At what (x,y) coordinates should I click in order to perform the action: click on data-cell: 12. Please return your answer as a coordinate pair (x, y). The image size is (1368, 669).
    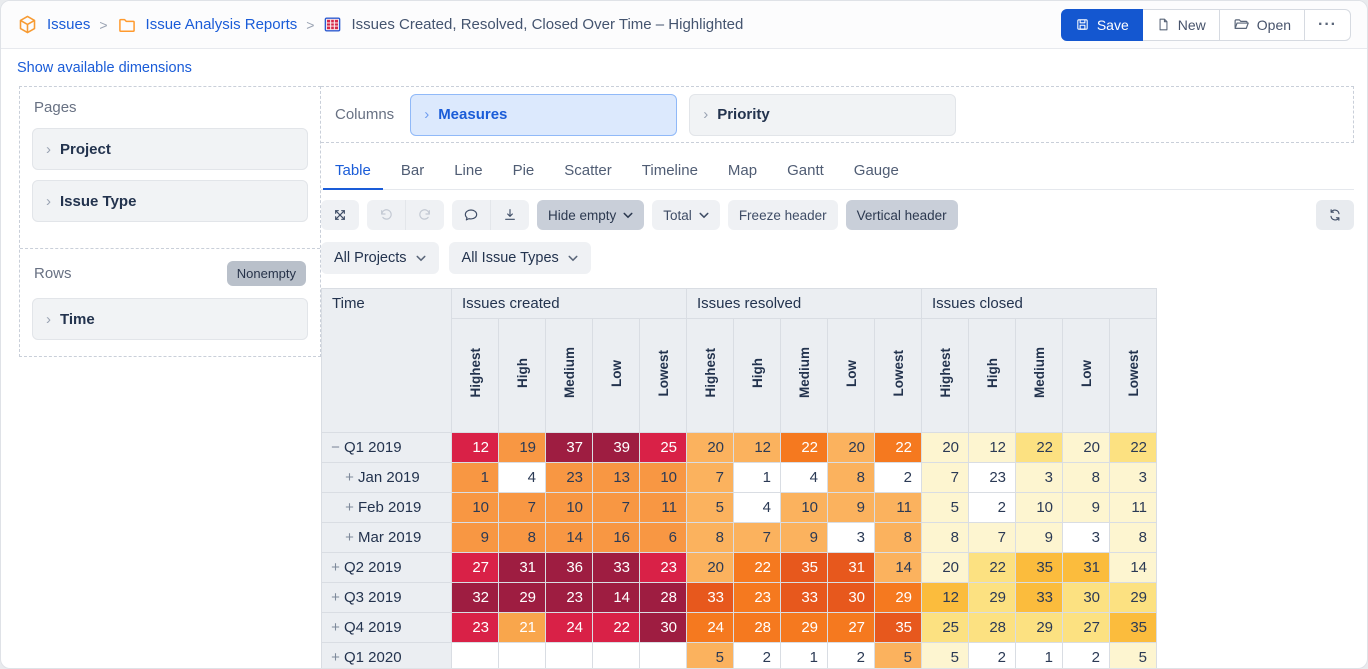
    Looking at the image, I should click on (945, 597).